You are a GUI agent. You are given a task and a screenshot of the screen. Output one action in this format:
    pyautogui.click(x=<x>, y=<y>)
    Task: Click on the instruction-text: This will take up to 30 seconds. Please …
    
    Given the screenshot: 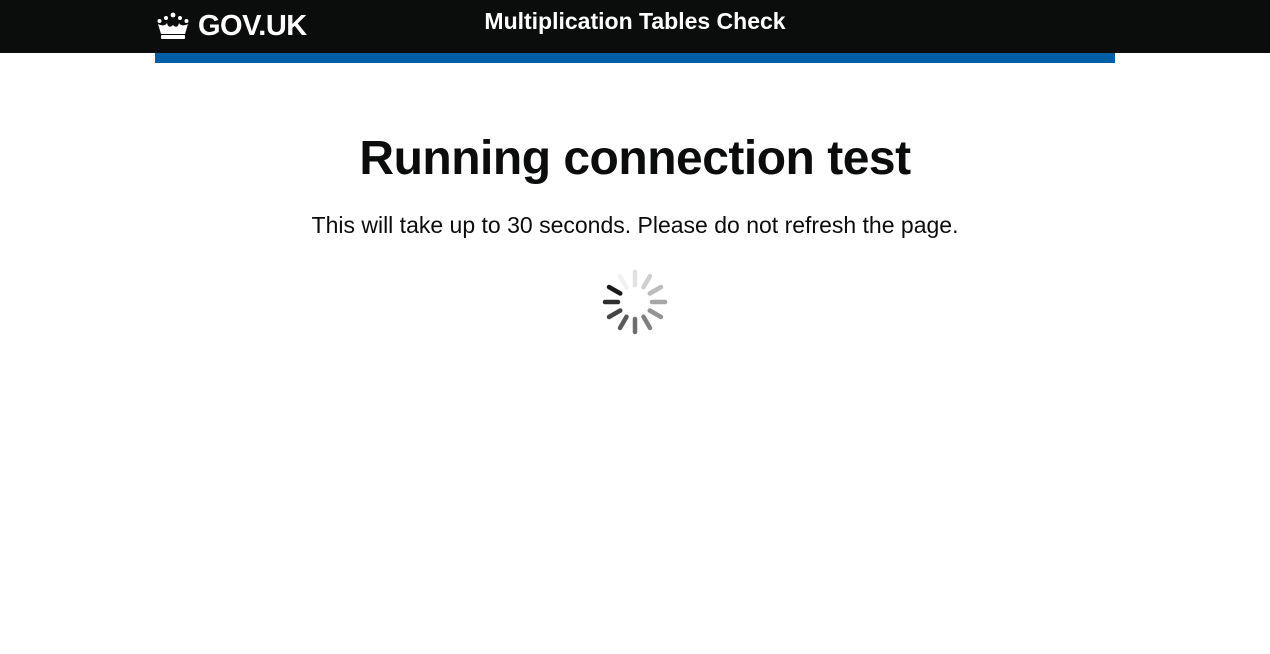 What is the action you would take?
    pyautogui.click(x=635, y=225)
    